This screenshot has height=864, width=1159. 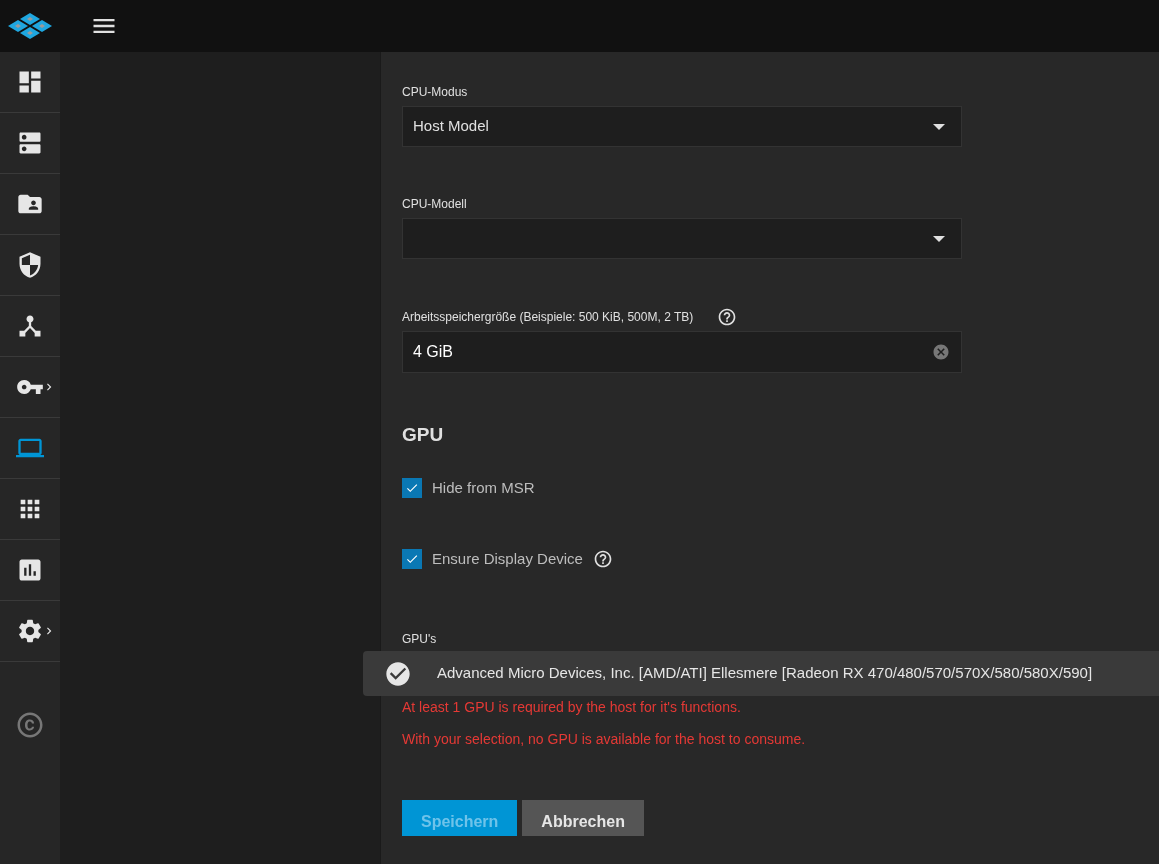 What do you see at coordinates (941, 352) in the screenshot?
I see `clear-icon` at bounding box center [941, 352].